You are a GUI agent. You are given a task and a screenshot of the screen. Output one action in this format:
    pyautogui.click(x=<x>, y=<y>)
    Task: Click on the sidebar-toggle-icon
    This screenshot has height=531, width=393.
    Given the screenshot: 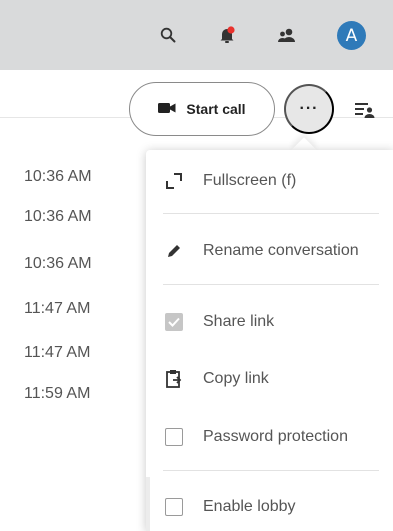 What is the action you would take?
    pyautogui.click(x=365, y=110)
    